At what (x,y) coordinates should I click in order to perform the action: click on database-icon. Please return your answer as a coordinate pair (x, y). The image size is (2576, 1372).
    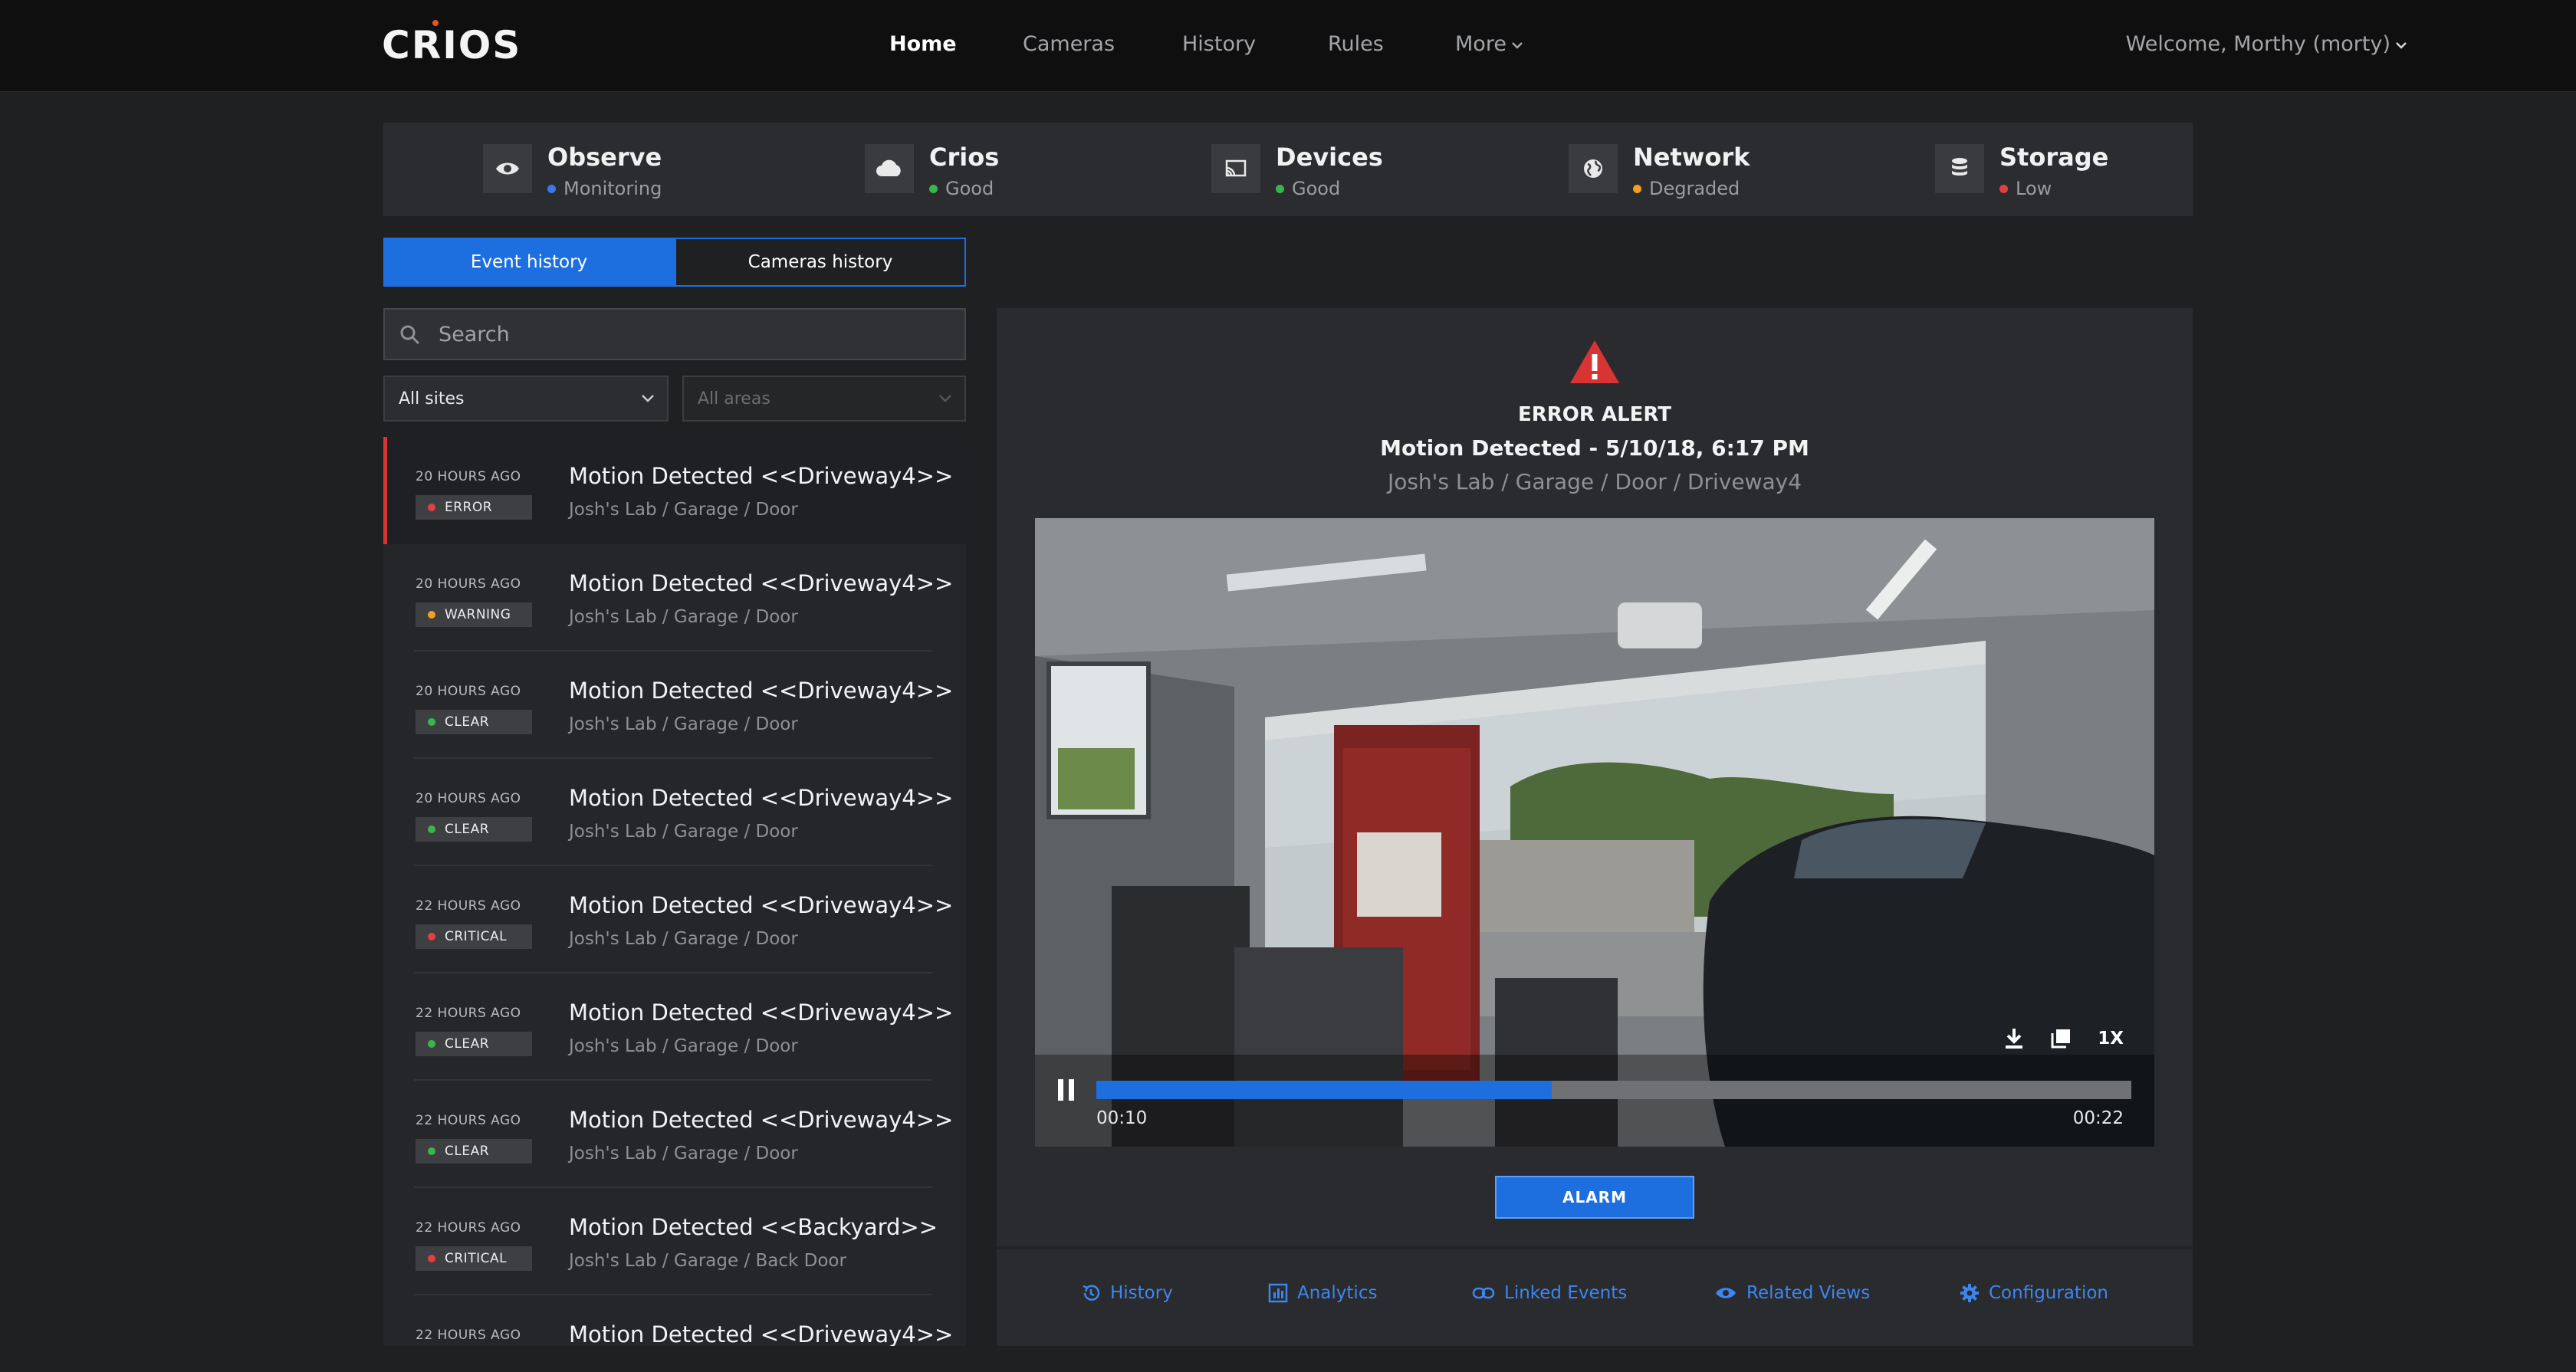
    Looking at the image, I should click on (1960, 168).